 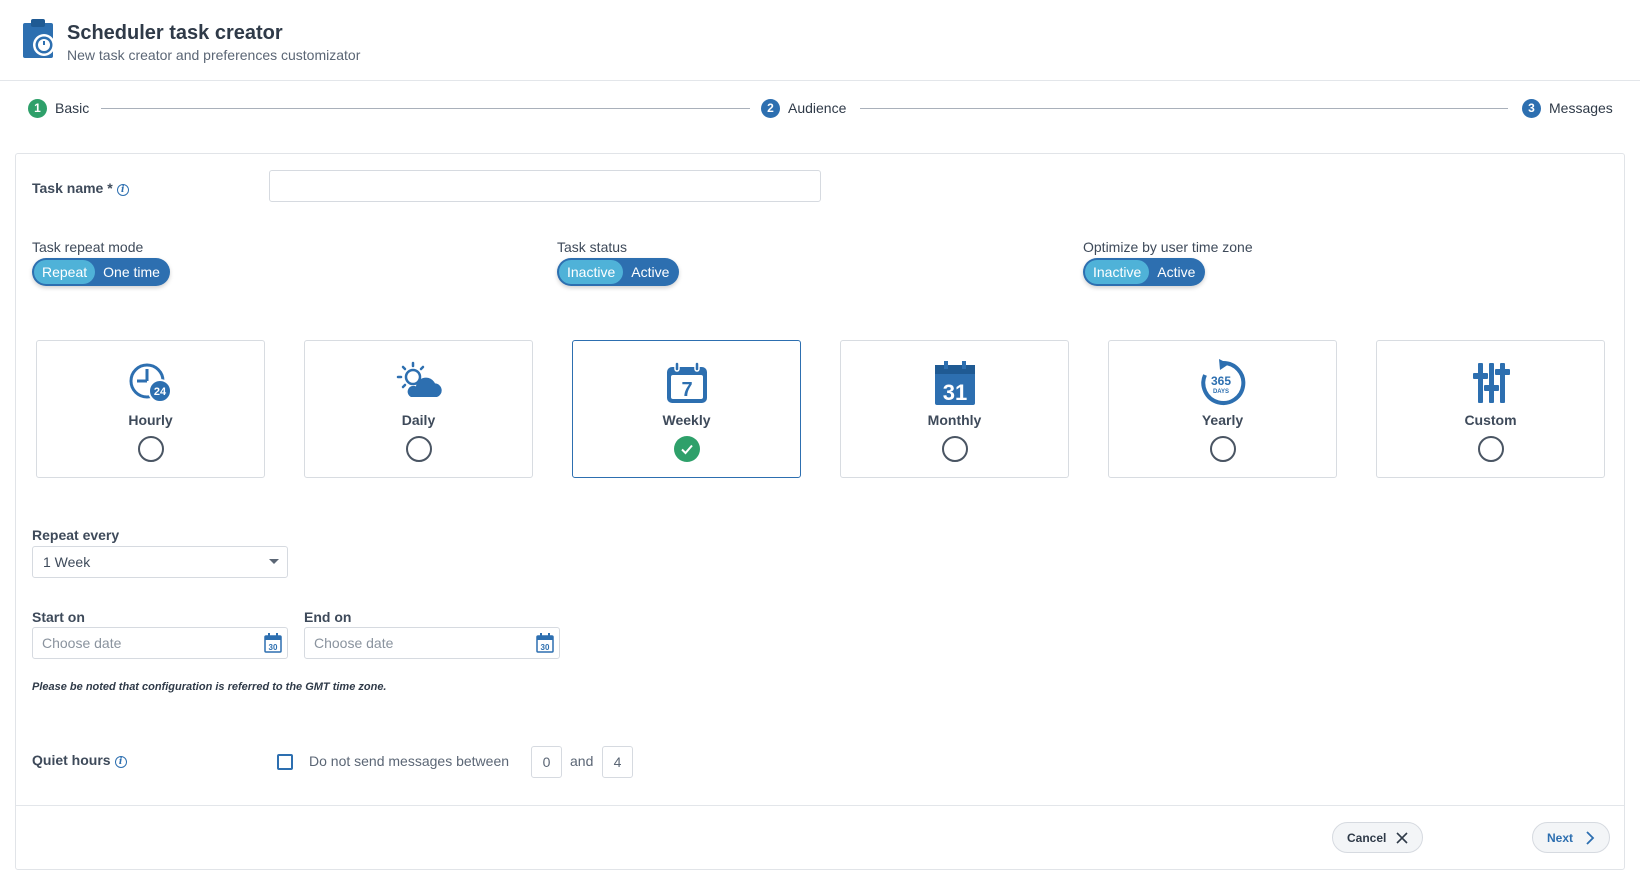 What do you see at coordinates (820, 805) in the screenshot?
I see `footer-divider` at bounding box center [820, 805].